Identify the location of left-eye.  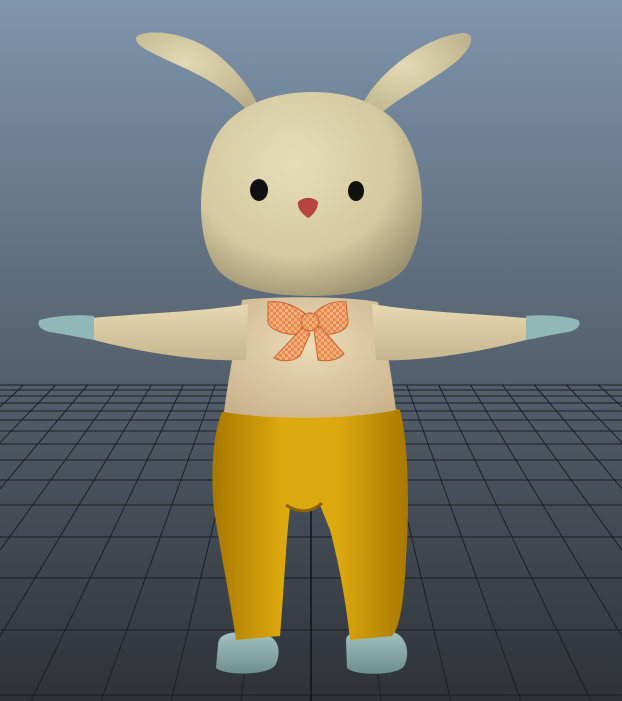
(259, 190).